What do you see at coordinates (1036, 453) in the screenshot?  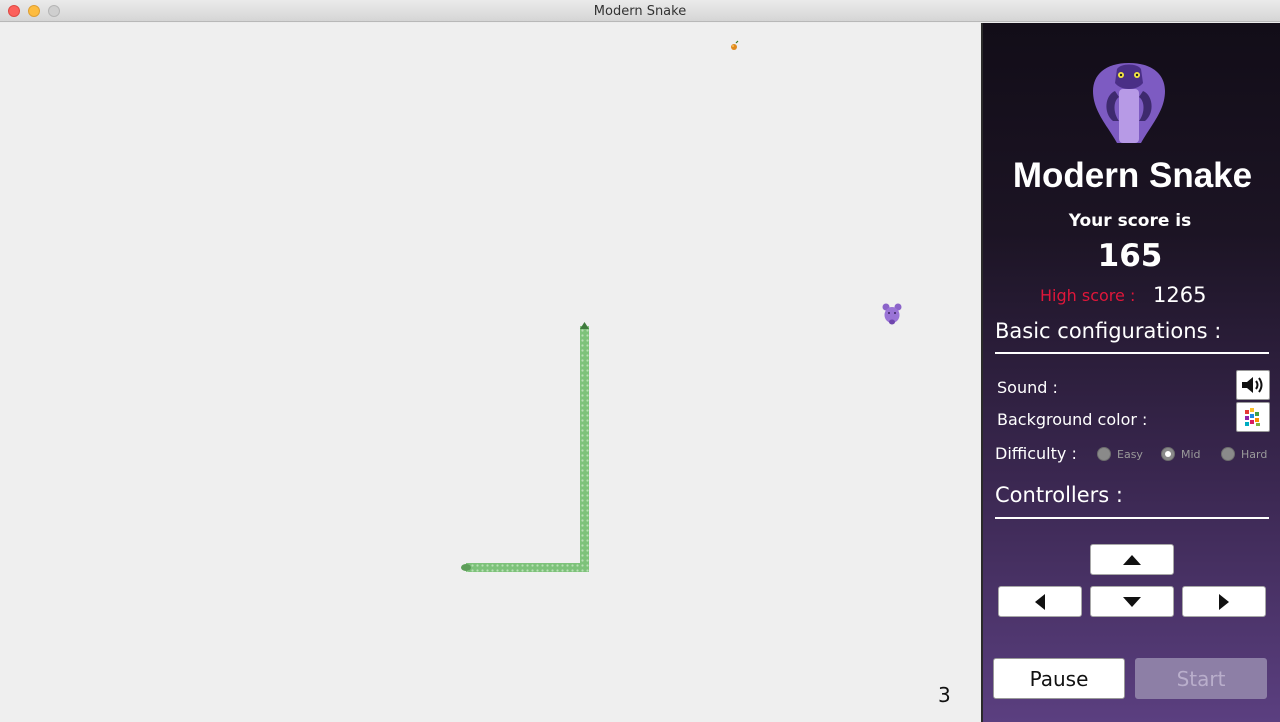 I see `difficulty-label: Difficulty :` at bounding box center [1036, 453].